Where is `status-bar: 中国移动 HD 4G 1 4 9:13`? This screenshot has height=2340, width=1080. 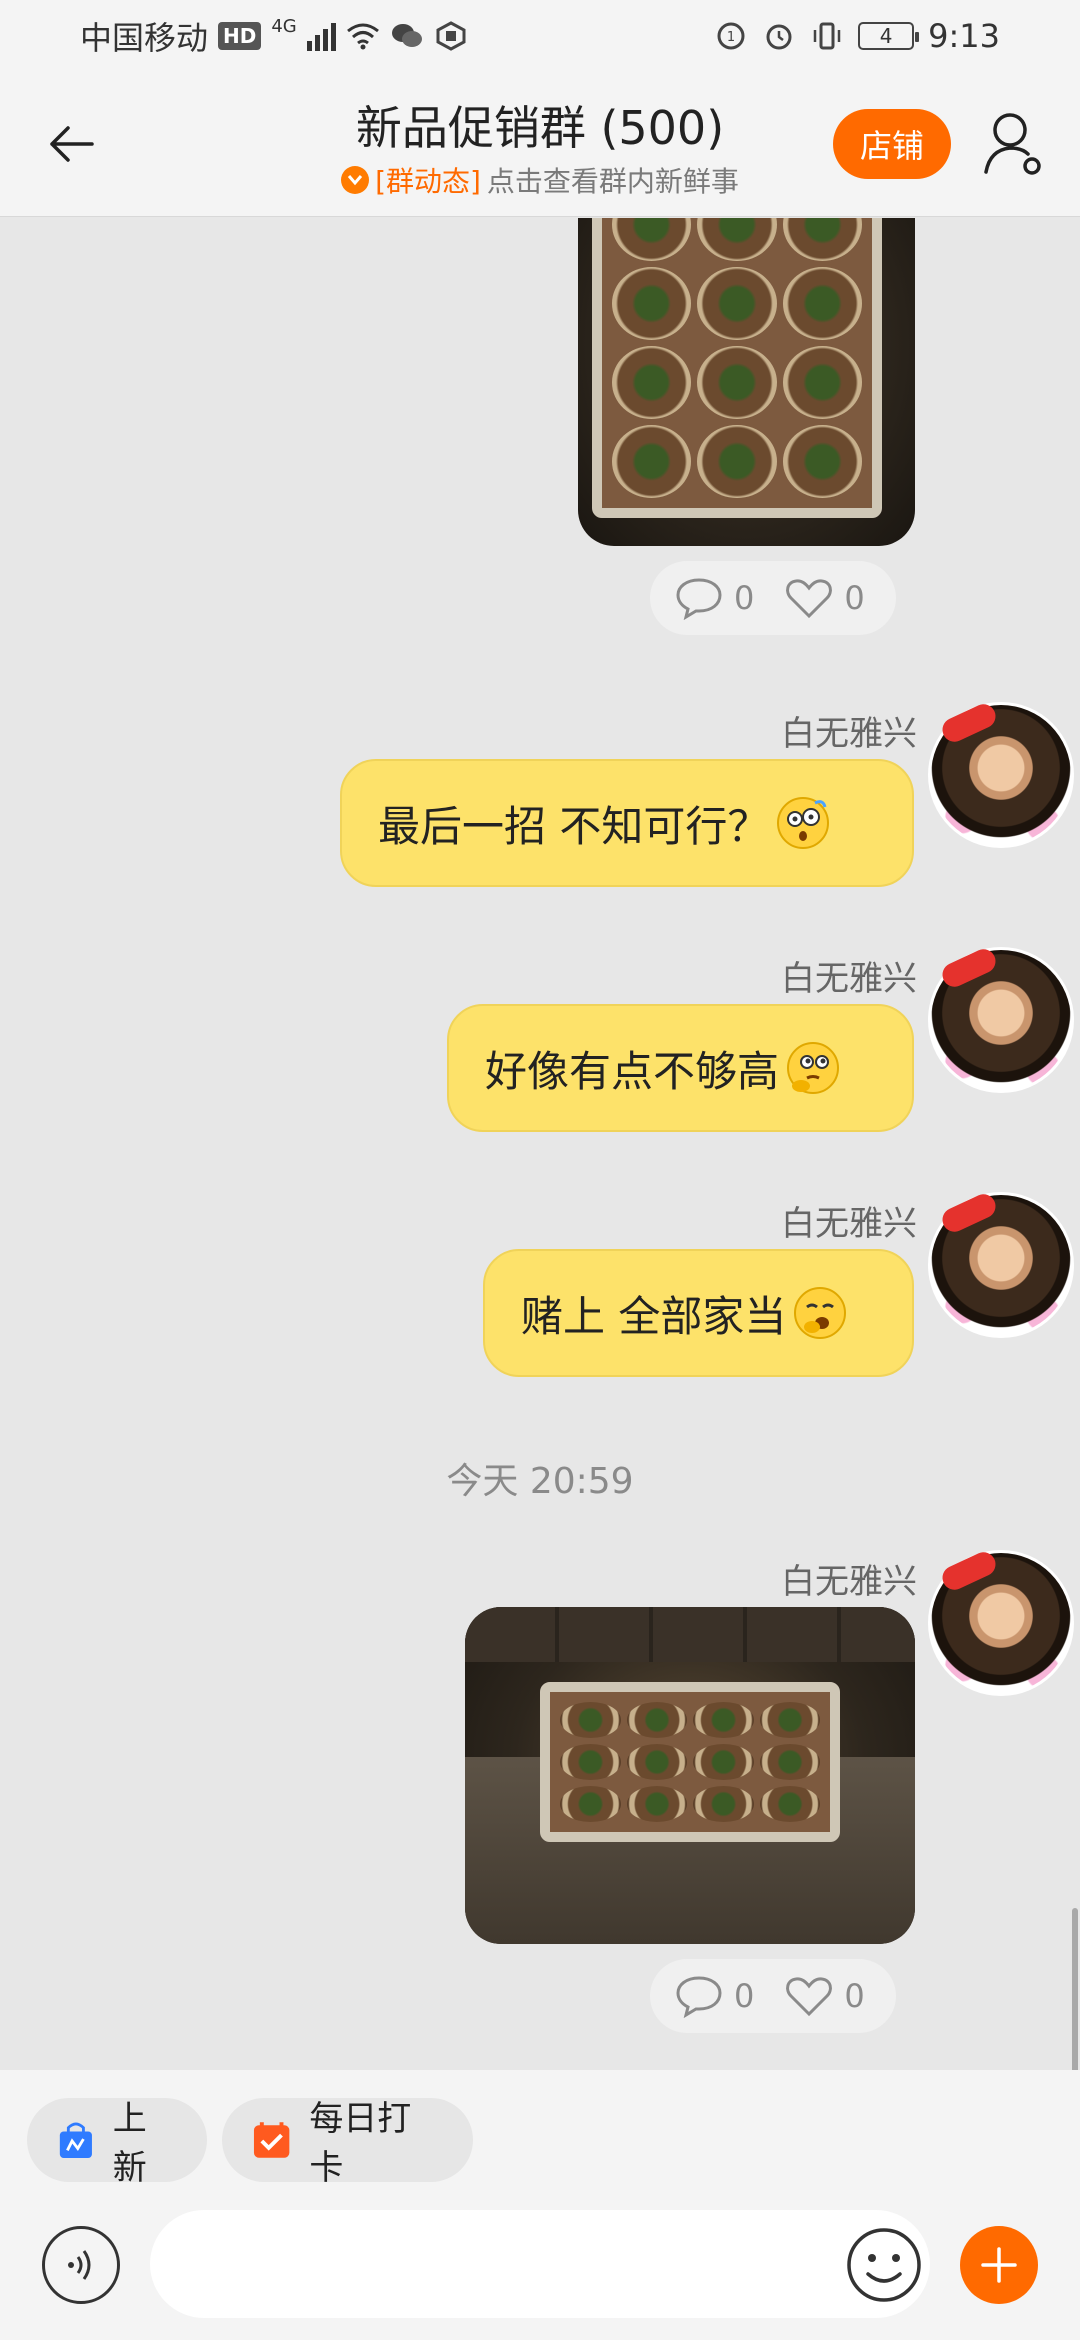
status-bar: 中国移动 HD 4G 1 4 9:13 is located at coordinates (540, 36).